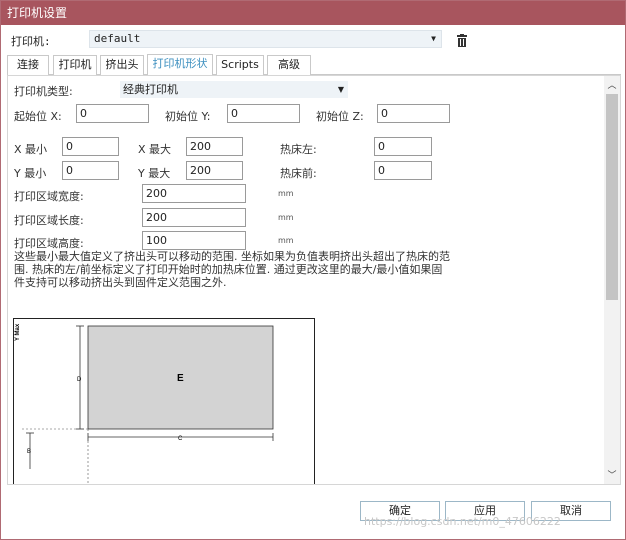  Describe the element at coordinates (612, 86) in the screenshot. I see `scroll-up-icon: ︿` at that location.